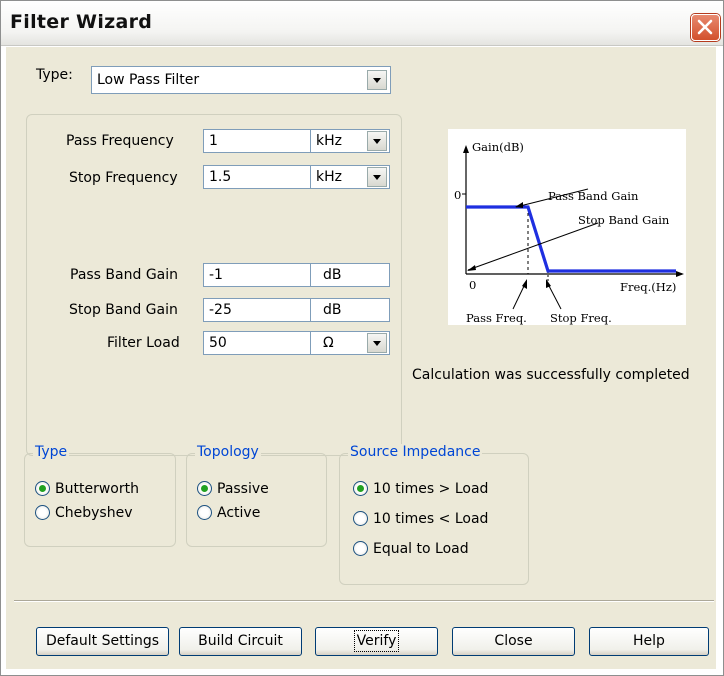 Image resolution: width=724 pixels, height=676 pixels. I want to click on close-window-button, so click(705, 27).